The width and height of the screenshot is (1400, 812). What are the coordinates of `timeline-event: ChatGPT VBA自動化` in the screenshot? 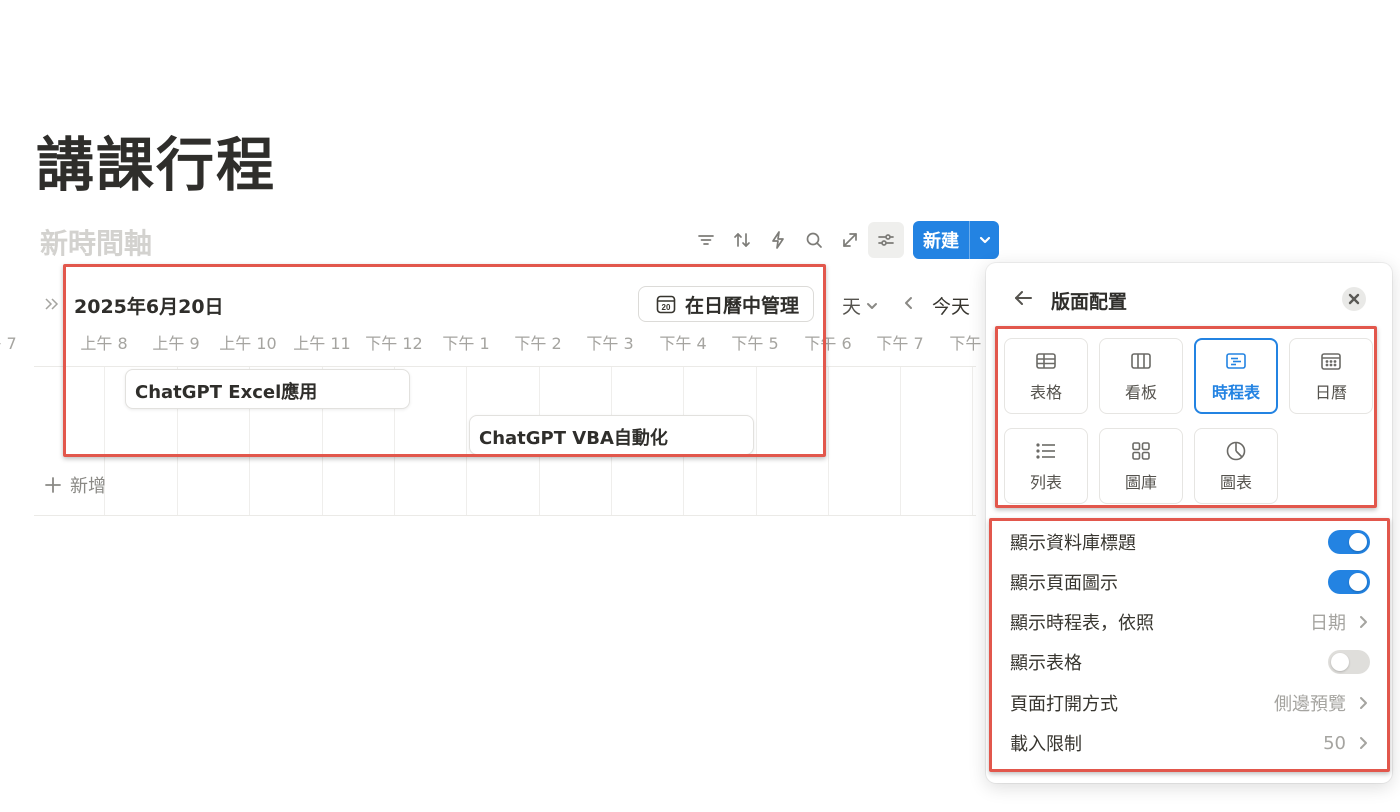 It's located at (611, 435).